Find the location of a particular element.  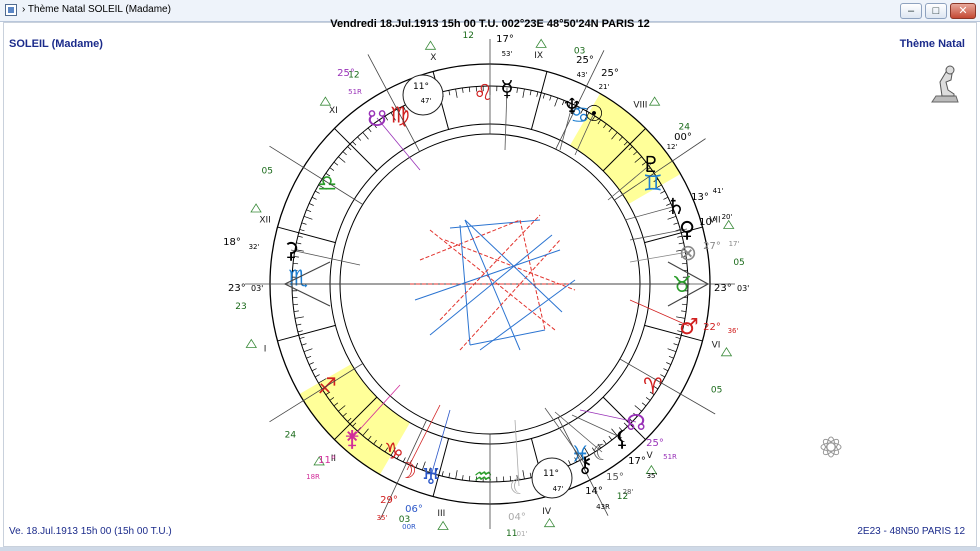

house-number-label: IV is located at coordinates (547, 512).